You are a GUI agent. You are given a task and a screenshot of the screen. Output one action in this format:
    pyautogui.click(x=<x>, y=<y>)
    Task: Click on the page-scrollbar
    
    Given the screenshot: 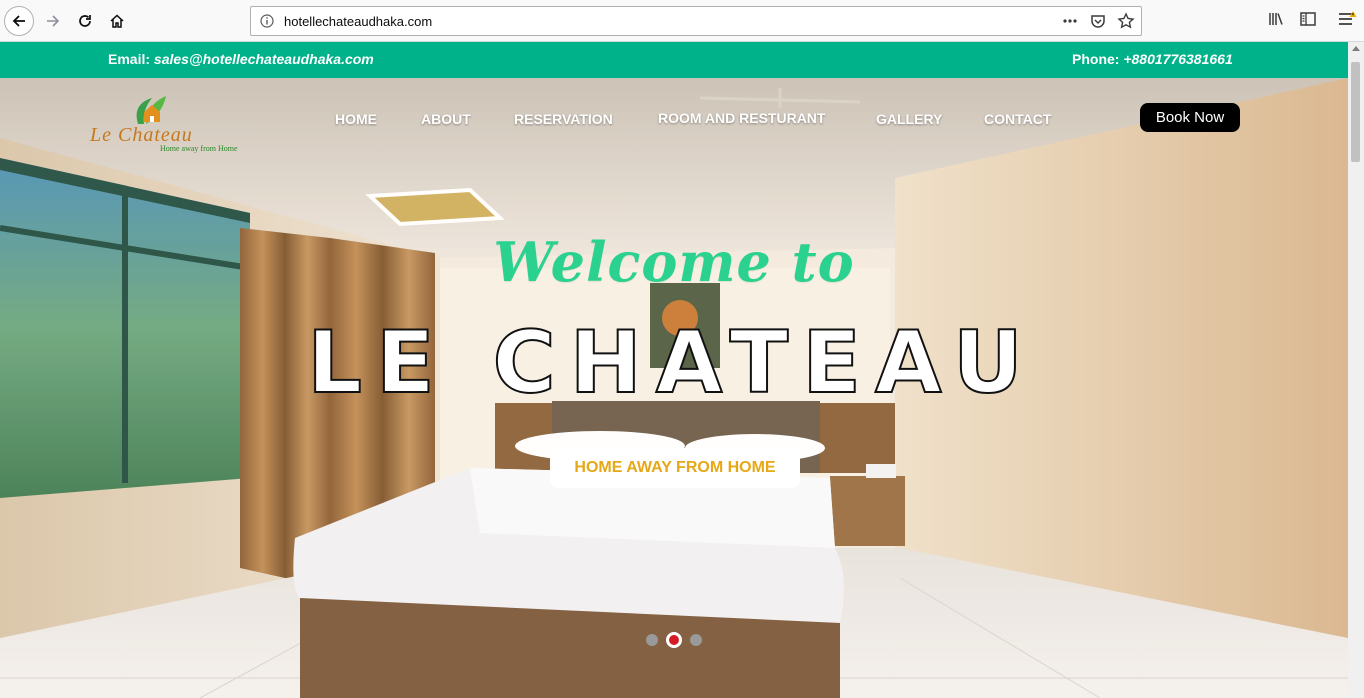 What is the action you would take?
    pyautogui.click(x=1356, y=370)
    